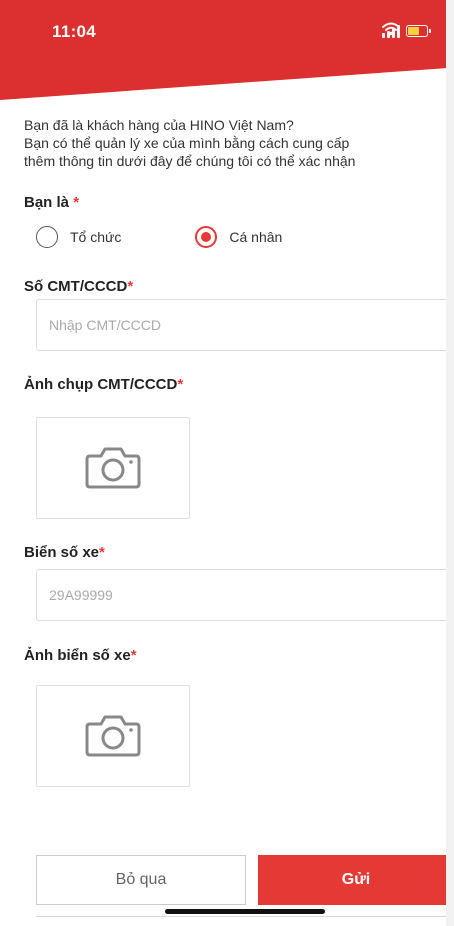 This screenshot has width=454, height=926. I want to click on id-number-label-text: Số CMT/CCCD, so click(76, 286).